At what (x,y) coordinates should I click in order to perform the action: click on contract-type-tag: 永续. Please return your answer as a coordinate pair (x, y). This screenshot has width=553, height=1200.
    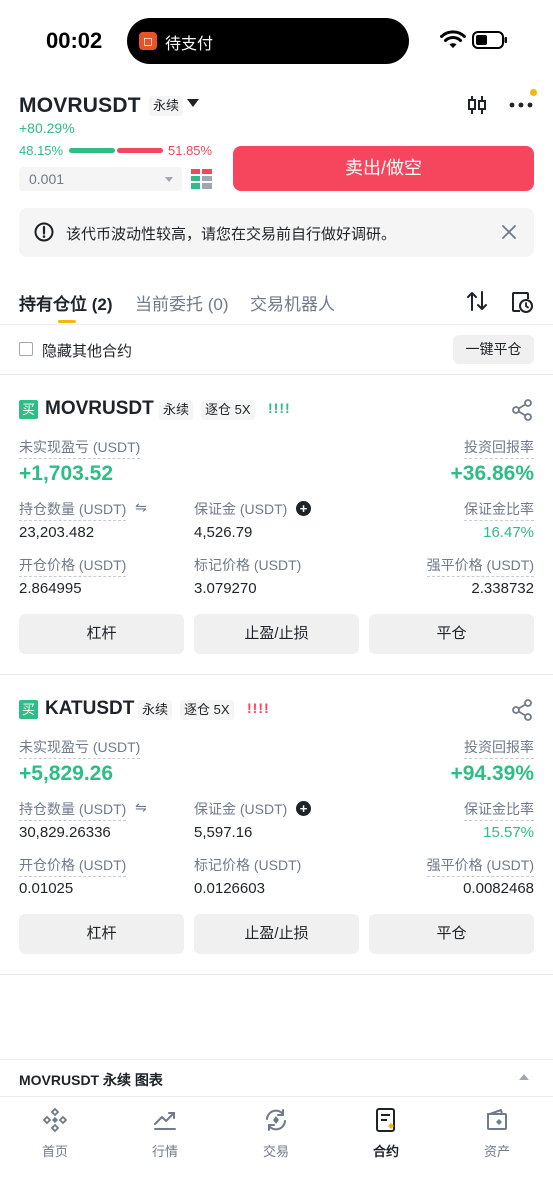
    Looking at the image, I should click on (166, 106).